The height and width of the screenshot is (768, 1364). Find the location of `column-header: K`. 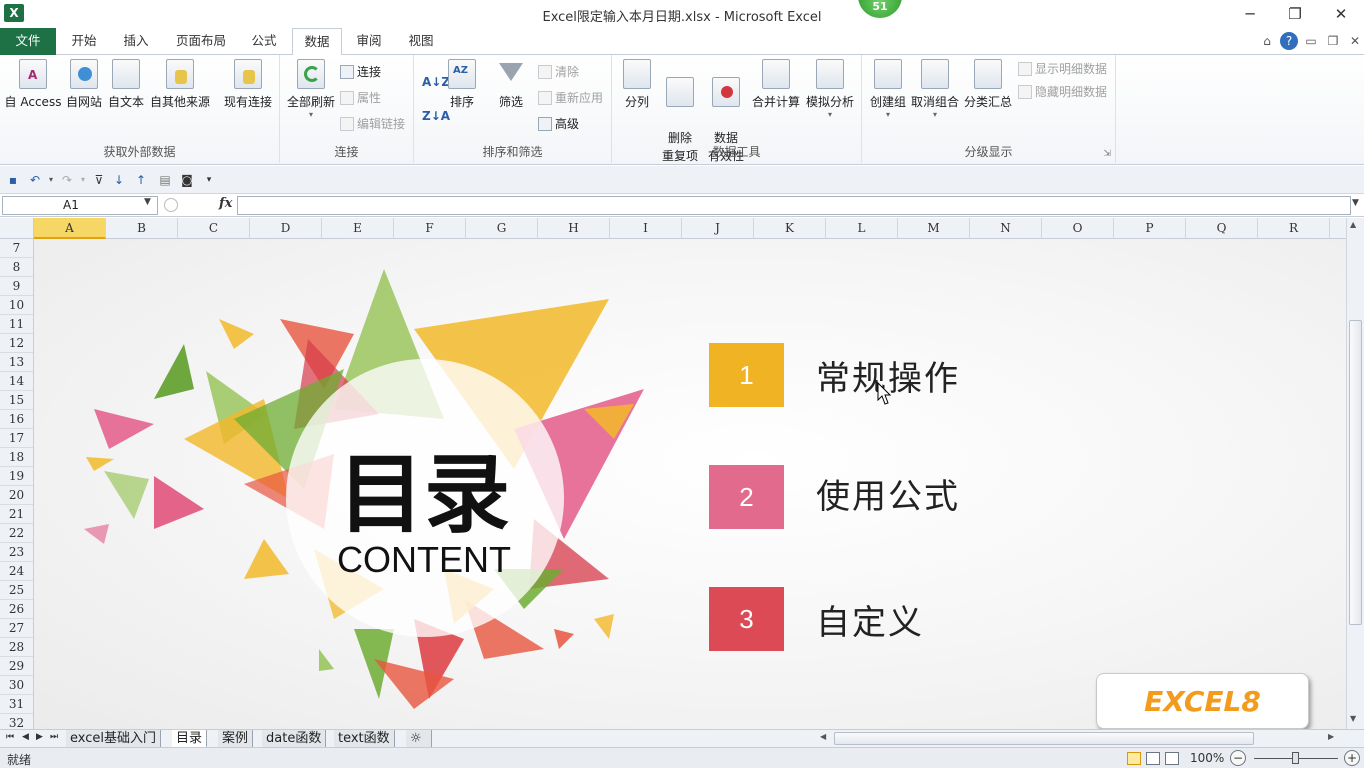

column-header: K is located at coordinates (790, 228).